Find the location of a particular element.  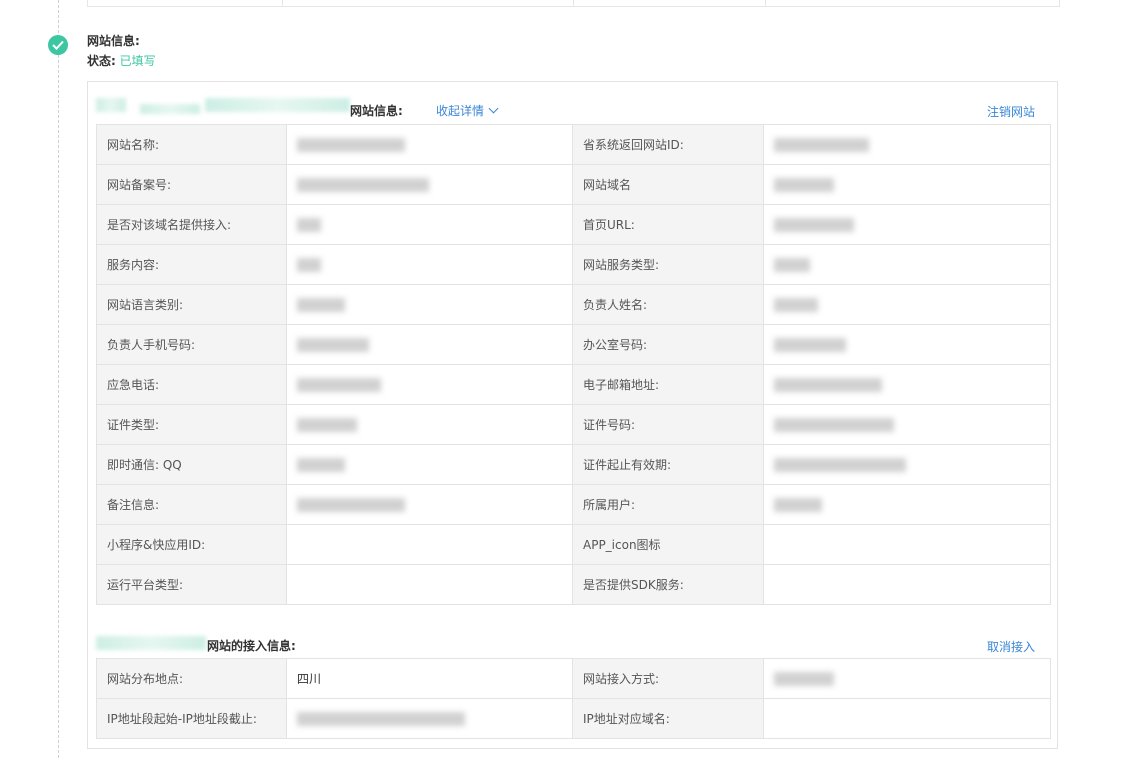

table-row: 证件类型: 证件号码: is located at coordinates (573, 424).